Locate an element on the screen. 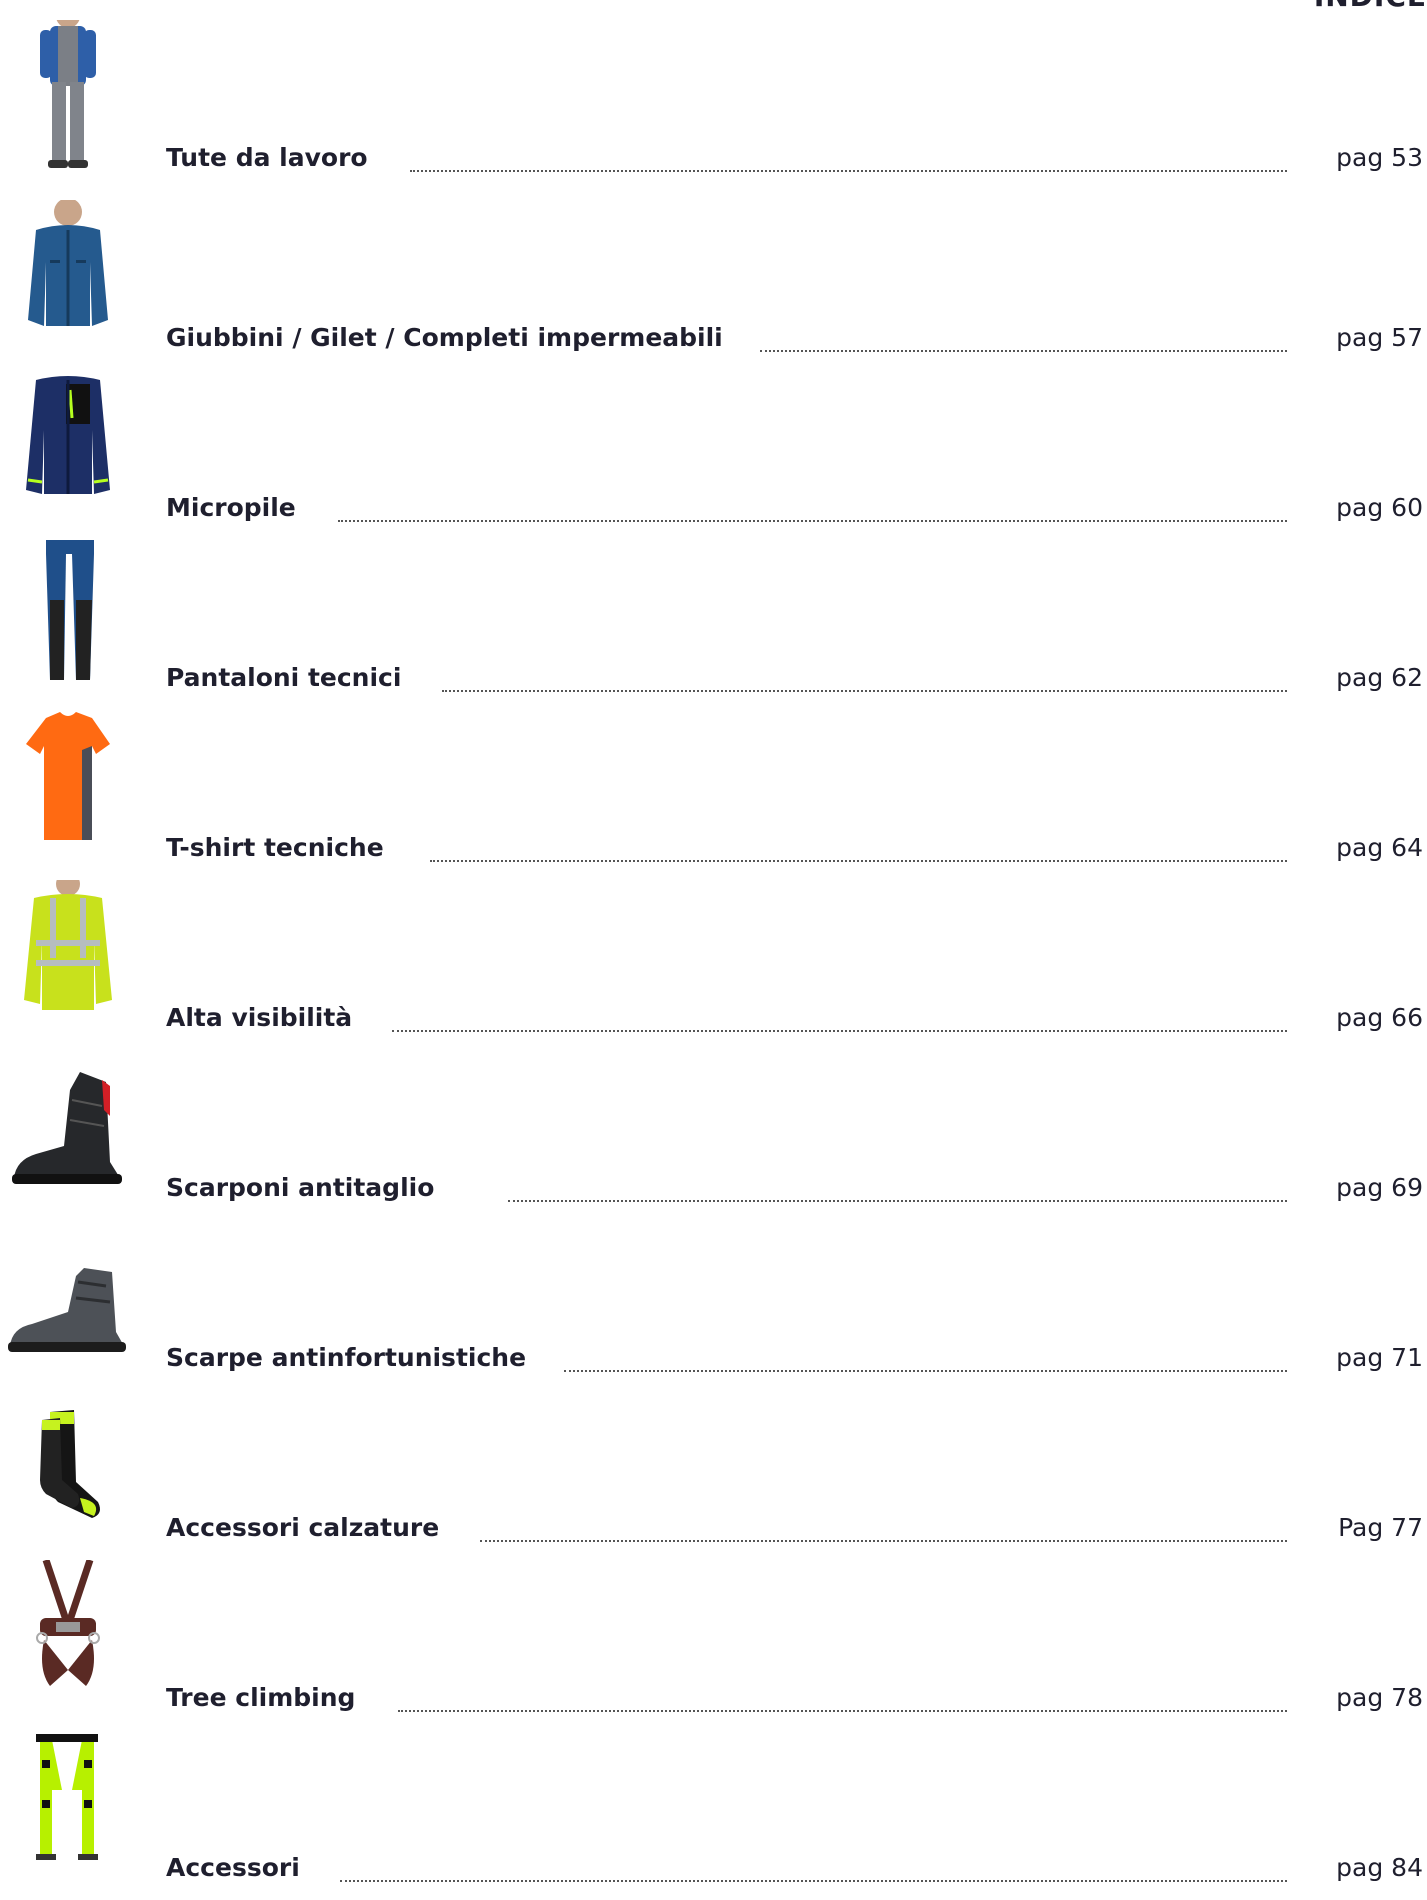  suspenders-icon is located at coordinates (68, 1805).